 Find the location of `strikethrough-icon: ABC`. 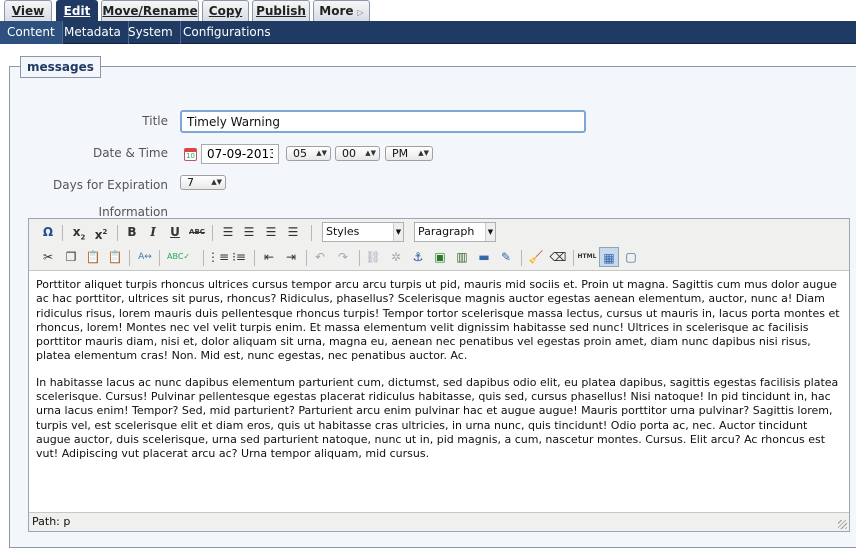

strikethrough-icon: ABC is located at coordinates (197, 232).